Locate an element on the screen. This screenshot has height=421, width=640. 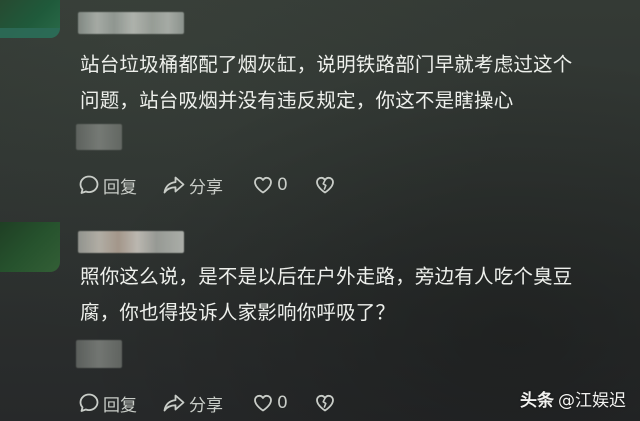
watermark-brand: 头条 is located at coordinates (537, 401).